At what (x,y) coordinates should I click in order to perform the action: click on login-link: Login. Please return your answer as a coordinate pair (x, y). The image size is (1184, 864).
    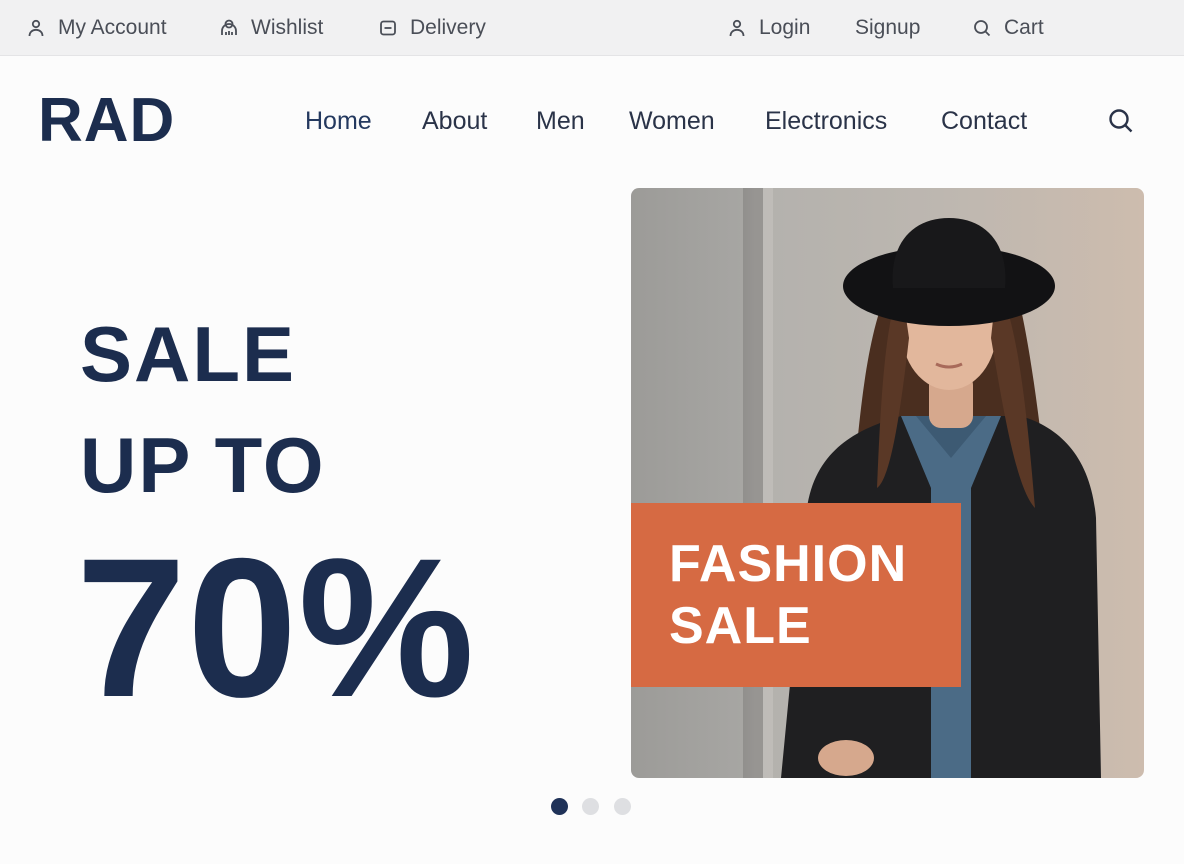
    Looking at the image, I should click on (768, 28).